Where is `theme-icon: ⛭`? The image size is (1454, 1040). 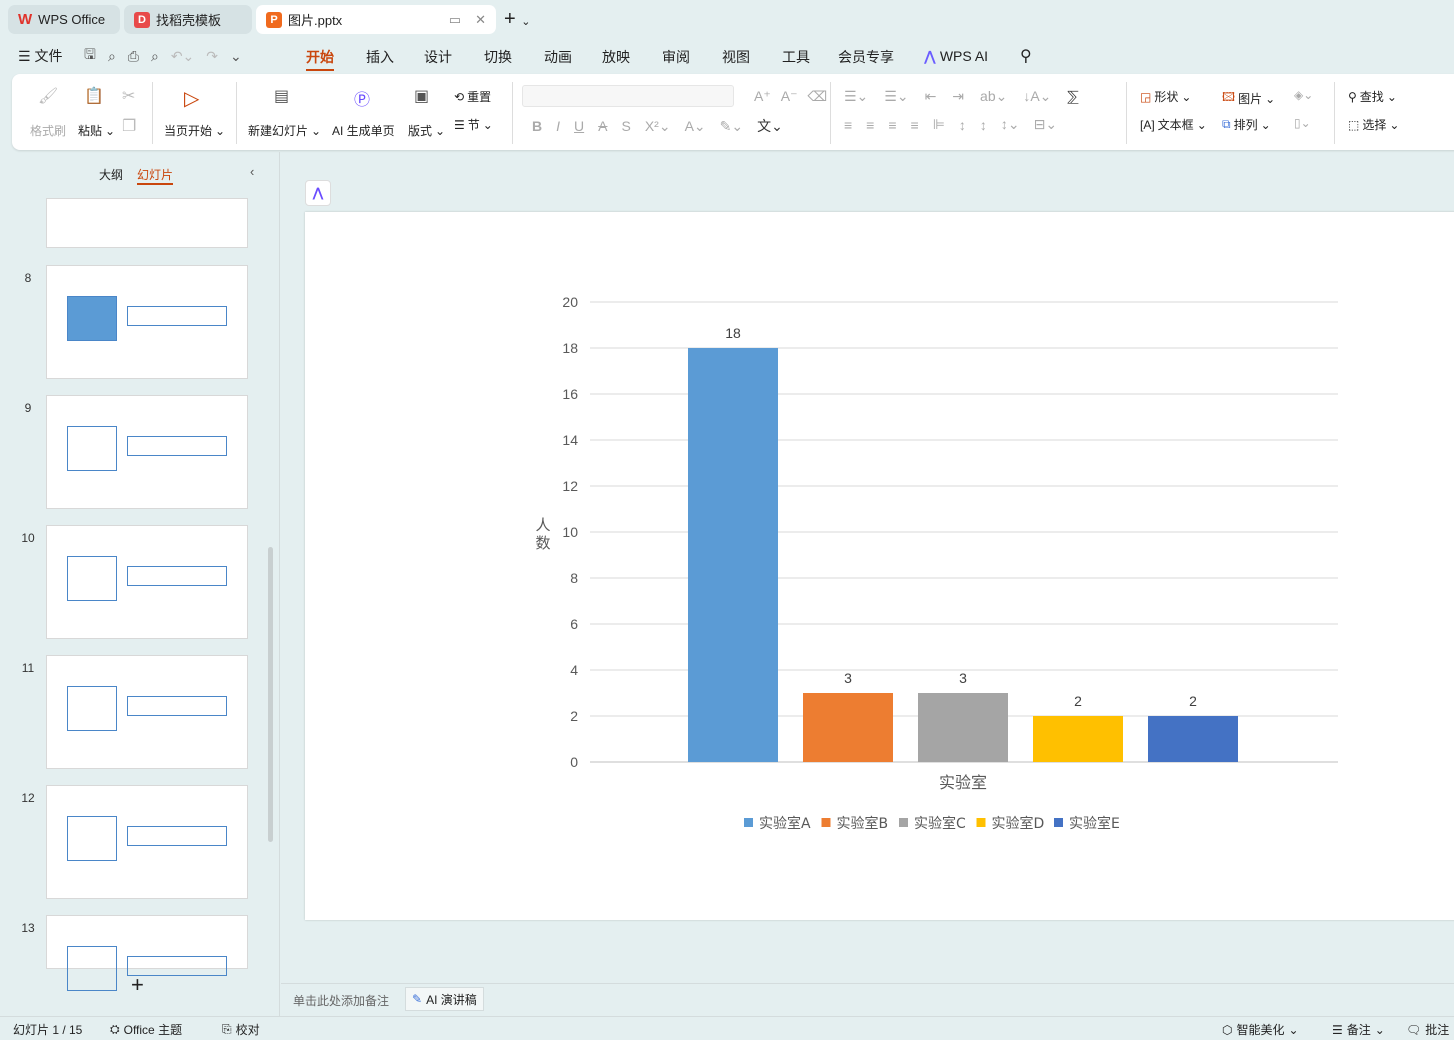
theme-icon: ⛭ is located at coordinates (115, 1029).